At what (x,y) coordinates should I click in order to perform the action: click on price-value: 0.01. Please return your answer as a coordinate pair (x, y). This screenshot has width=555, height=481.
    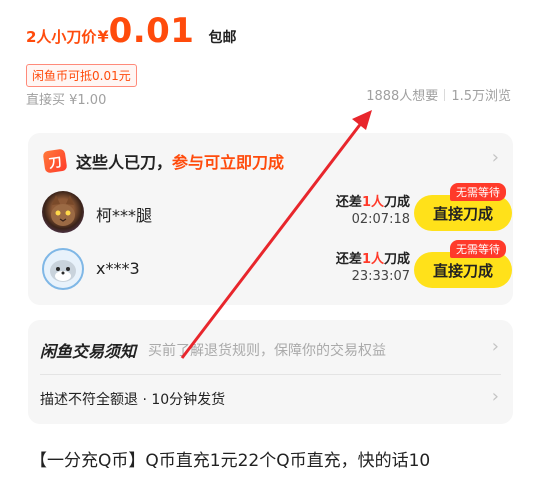
    Looking at the image, I should click on (151, 31).